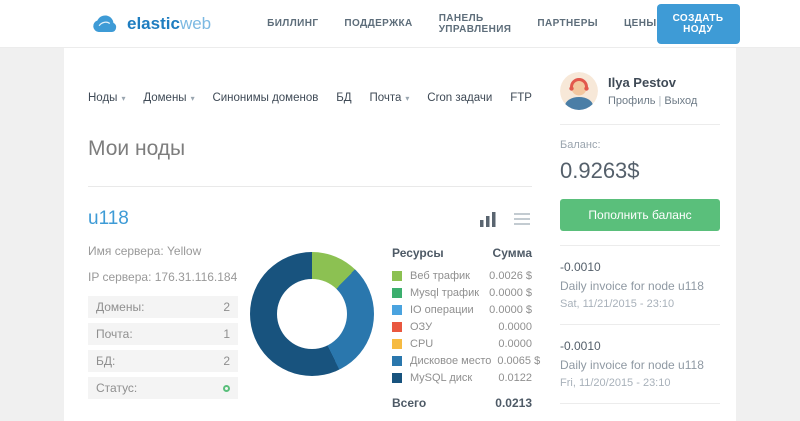  What do you see at coordinates (104, 24) in the screenshot?
I see `cloud-logo-icon` at bounding box center [104, 24].